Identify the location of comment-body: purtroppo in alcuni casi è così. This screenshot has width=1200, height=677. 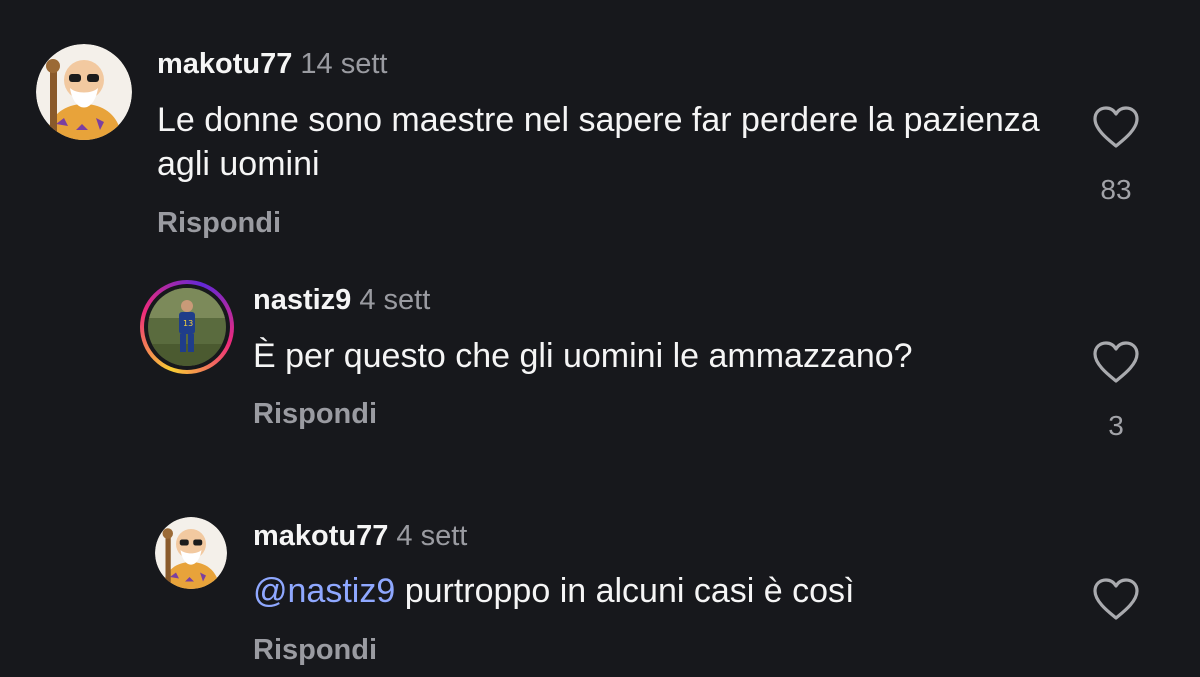
(625, 591).